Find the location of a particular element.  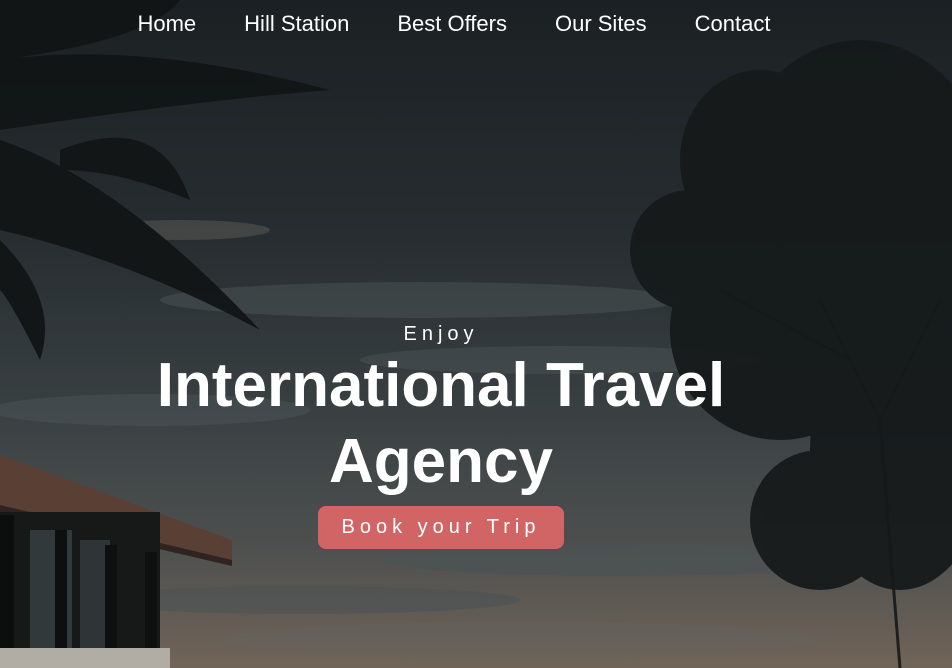

hero-eyebrow: Enjoy is located at coordinates (441, 334).